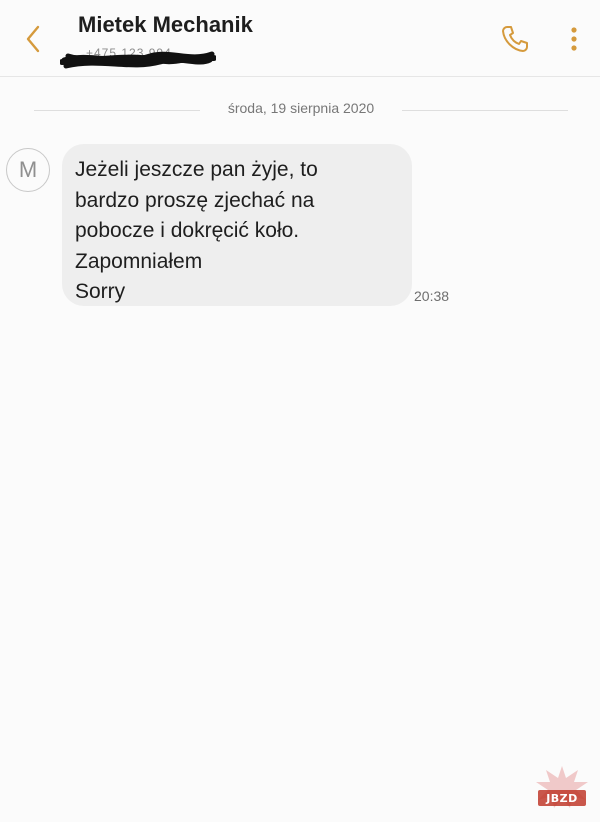 The width and height of the screenshot is (600, 822). What do you see at coordinates (195, 200) in the screenshot?
I see `message-line: bardzo proszę zjechać na` at bounding box center [195, 200].